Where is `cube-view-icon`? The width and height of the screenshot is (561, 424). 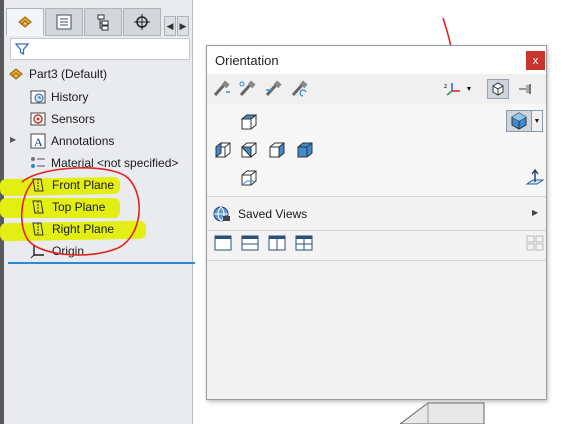
cube-view-icon is located at coordinates (498, 89).